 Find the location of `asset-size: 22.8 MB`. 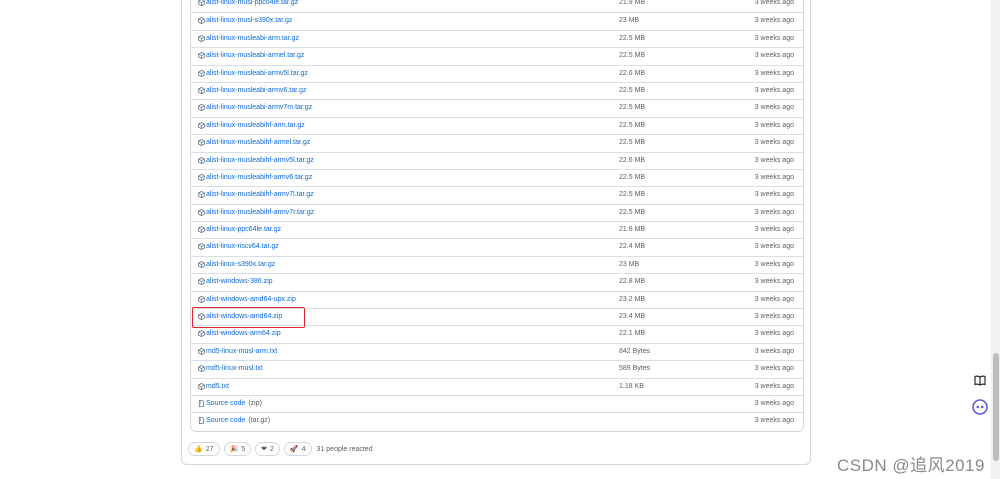

asset-size: 22.8 MB is located at coordinates (632, 282).